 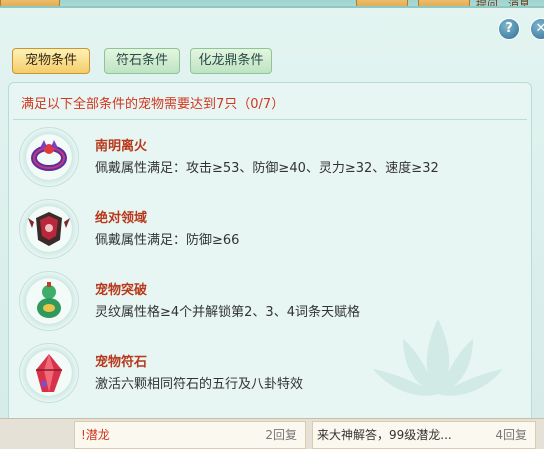 I want to click on condition-desc: 激活六颗相同符石的五行及八卦特效, so click(x=199, y=384).